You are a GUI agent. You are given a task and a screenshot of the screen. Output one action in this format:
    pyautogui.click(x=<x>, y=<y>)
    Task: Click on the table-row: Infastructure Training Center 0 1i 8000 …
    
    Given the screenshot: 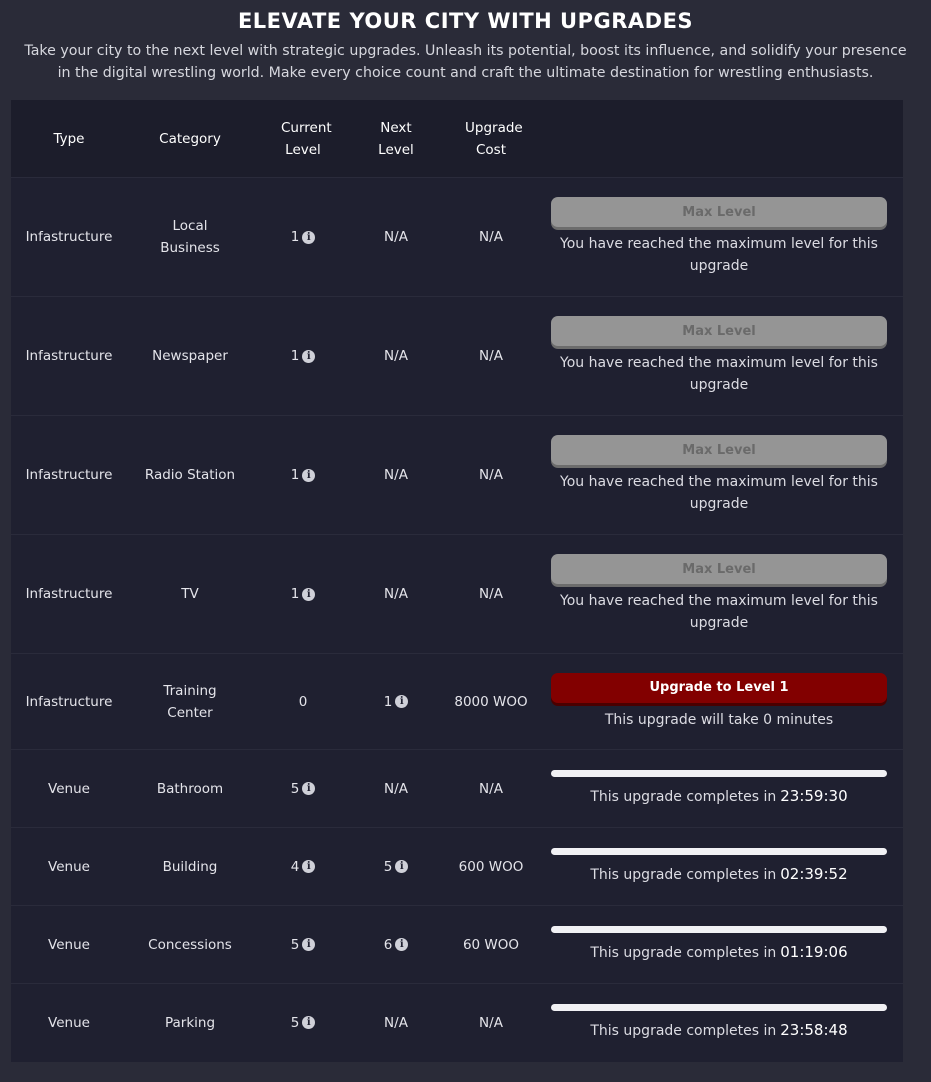 What is the action you would take?
    pyautogui.click(x=457, y=701)
    